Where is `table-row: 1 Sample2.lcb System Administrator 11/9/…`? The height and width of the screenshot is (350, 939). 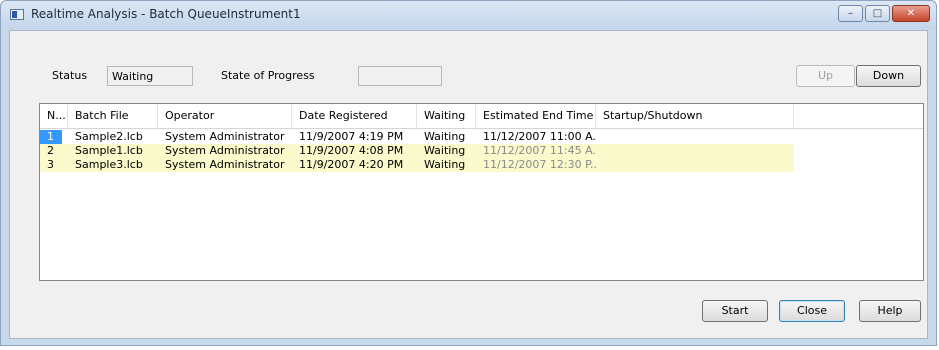 table-row: 1 Sample2.lcb System Administrator 11/9/… is located at coordinates (417, 137).